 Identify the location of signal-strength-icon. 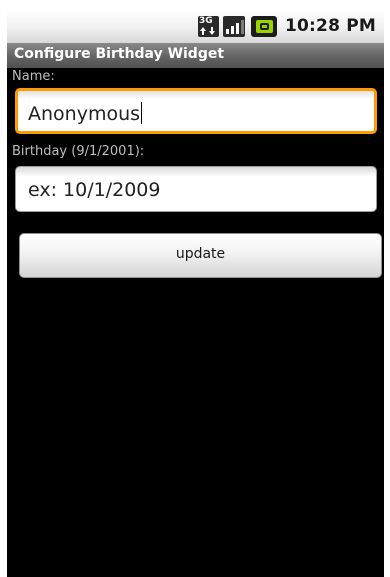
(233, 26).